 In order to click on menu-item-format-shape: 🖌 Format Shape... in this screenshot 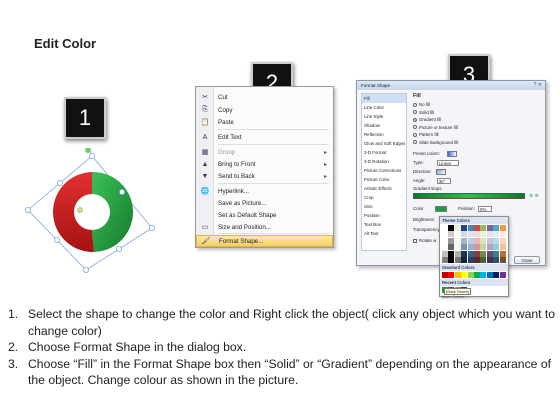, I will do `click(264, 241)`.